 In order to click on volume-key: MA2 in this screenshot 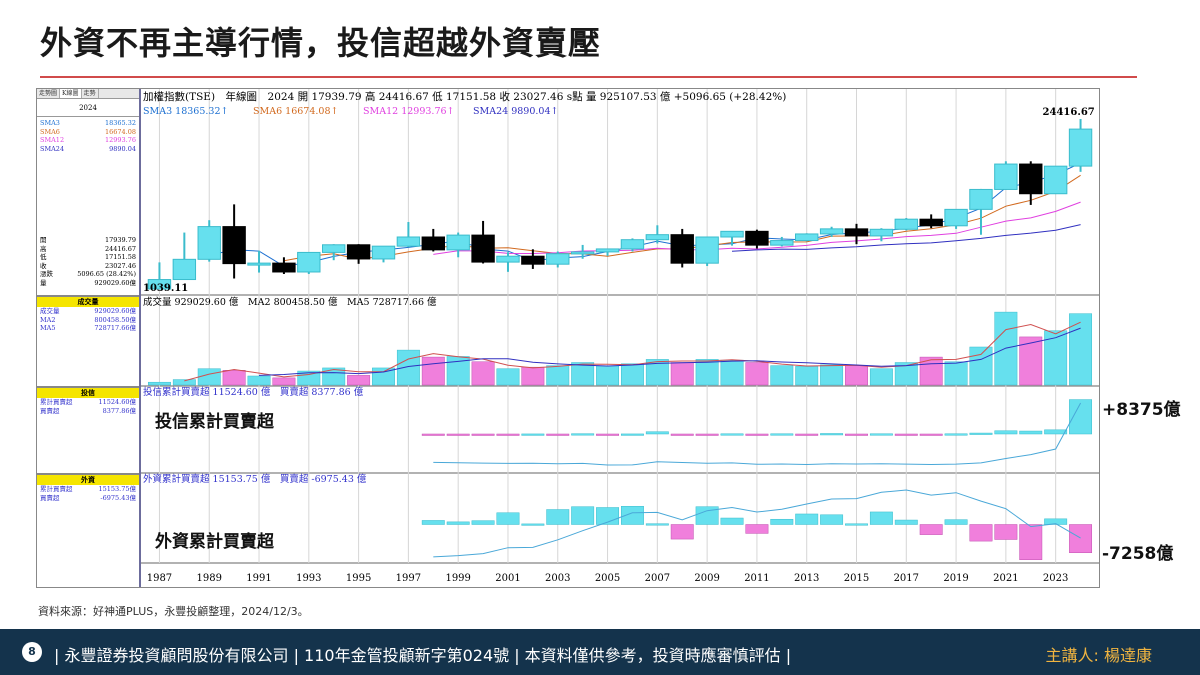, I will do `click(48, 319)`.